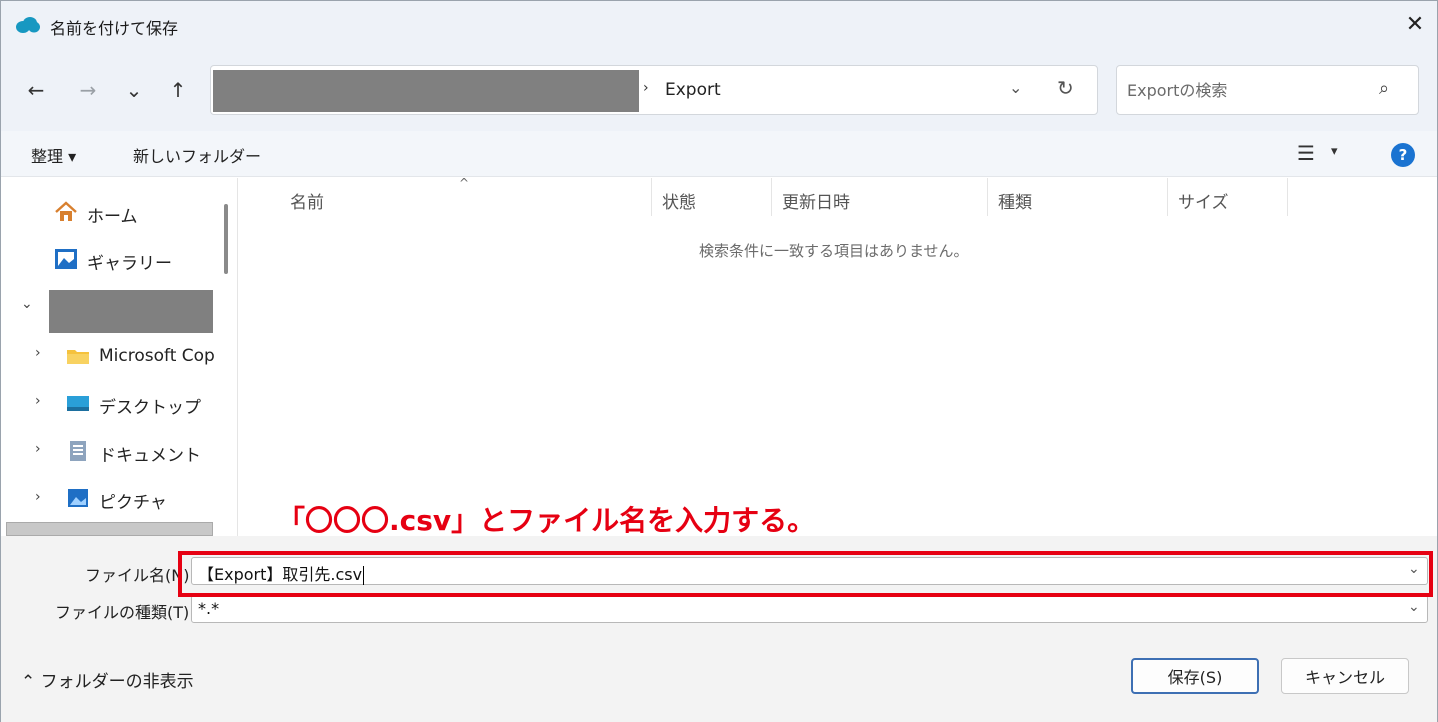  I want to click on pane-divider, so click(237, 357).